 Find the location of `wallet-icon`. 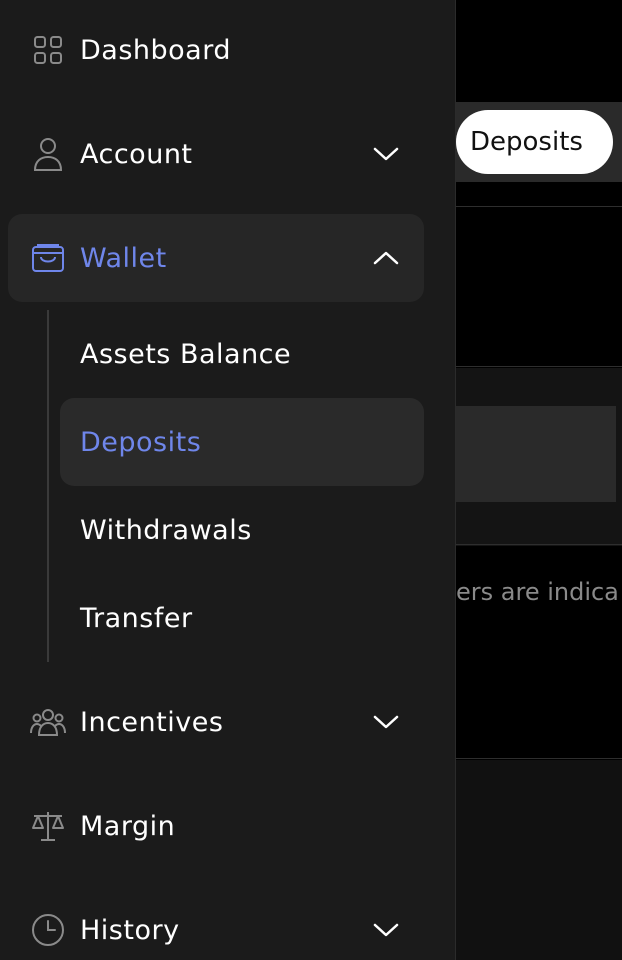

wallet-icon is located at coordinates (48, 258).